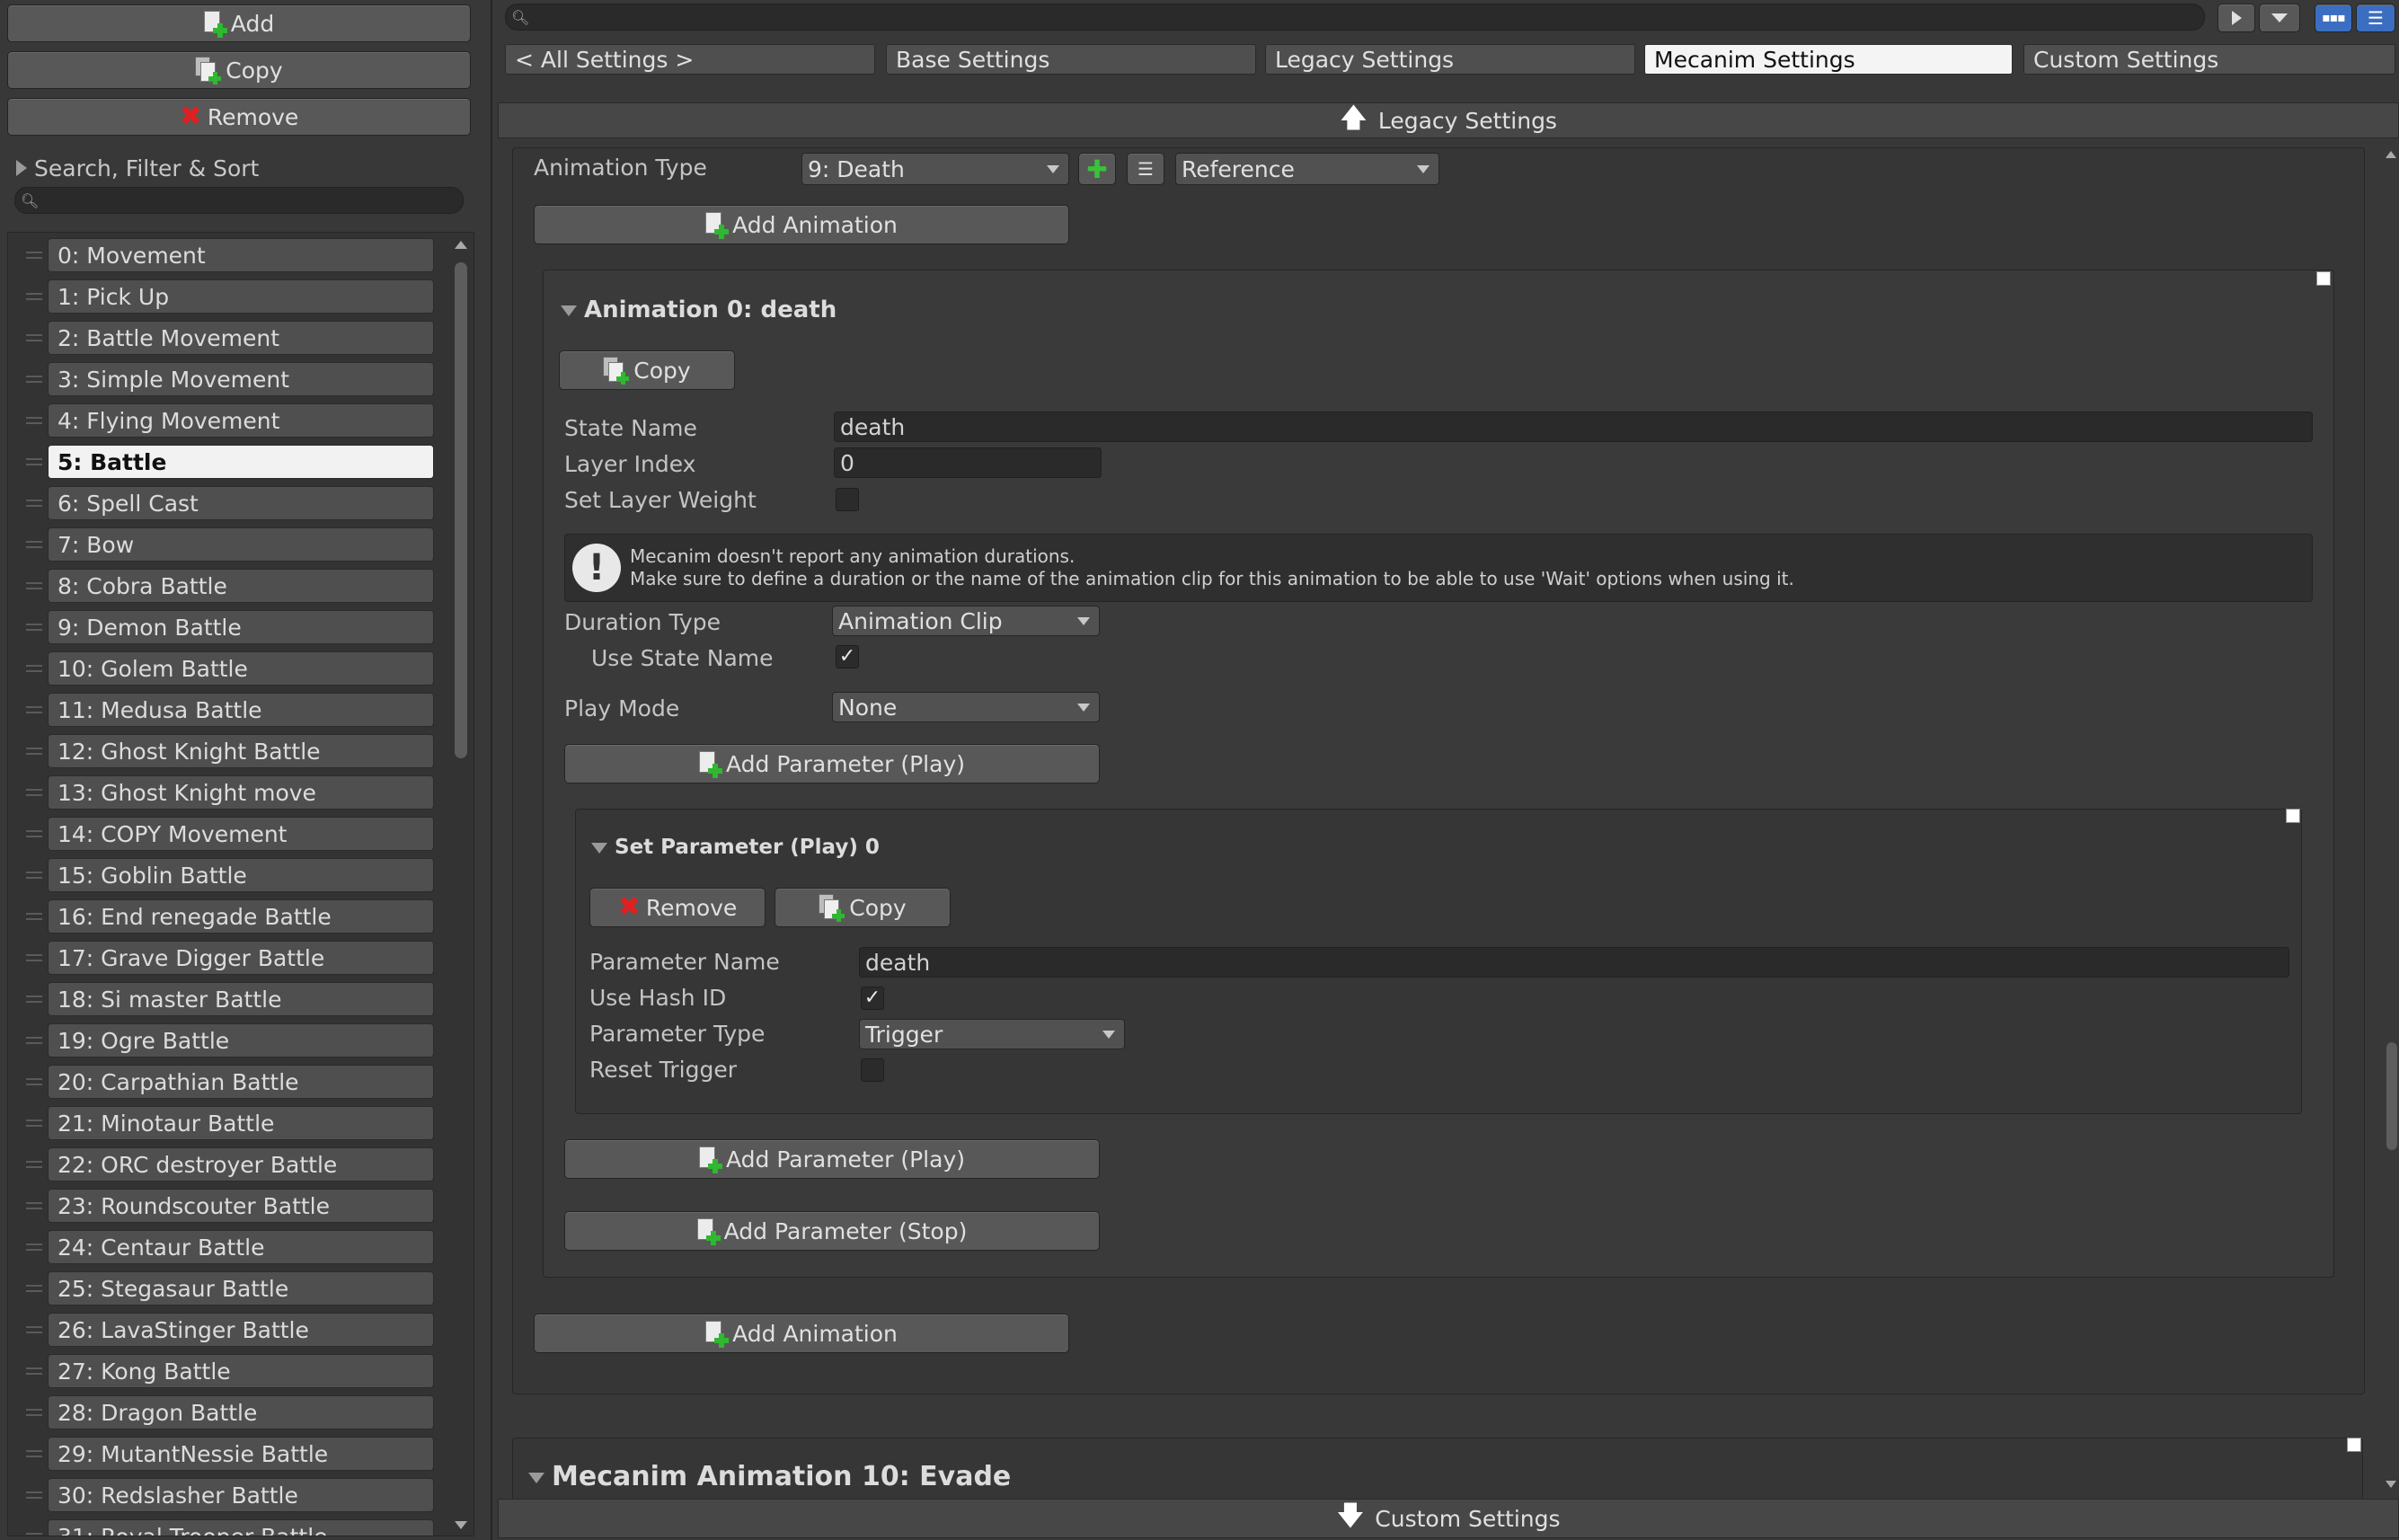  What do you see at coordinates (872, 998) in the screenshot?
I see `use-hash-id-checkbox: ✓` at bounding box center [872, 998].